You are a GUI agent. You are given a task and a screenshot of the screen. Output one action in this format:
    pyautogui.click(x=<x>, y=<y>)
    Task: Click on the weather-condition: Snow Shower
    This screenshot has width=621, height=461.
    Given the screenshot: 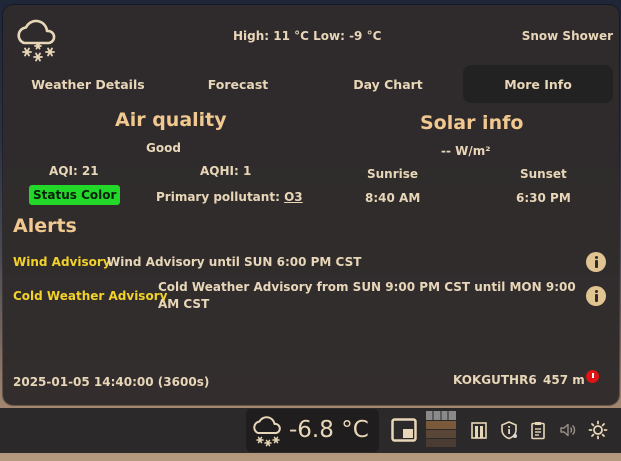 What is the action you would take?
    pyautogui.click(x=567, y=36)
    